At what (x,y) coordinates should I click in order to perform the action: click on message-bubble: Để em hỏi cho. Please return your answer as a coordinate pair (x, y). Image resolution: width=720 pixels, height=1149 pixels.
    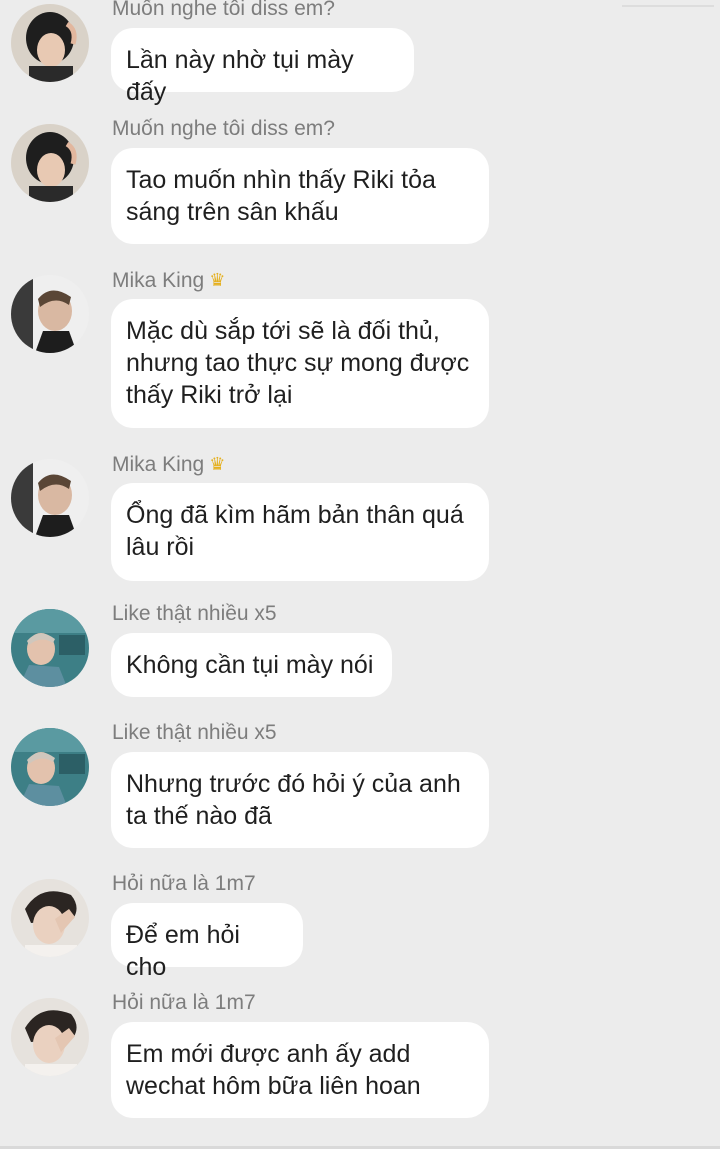
    Looking at the image, I should click on (207, 942).